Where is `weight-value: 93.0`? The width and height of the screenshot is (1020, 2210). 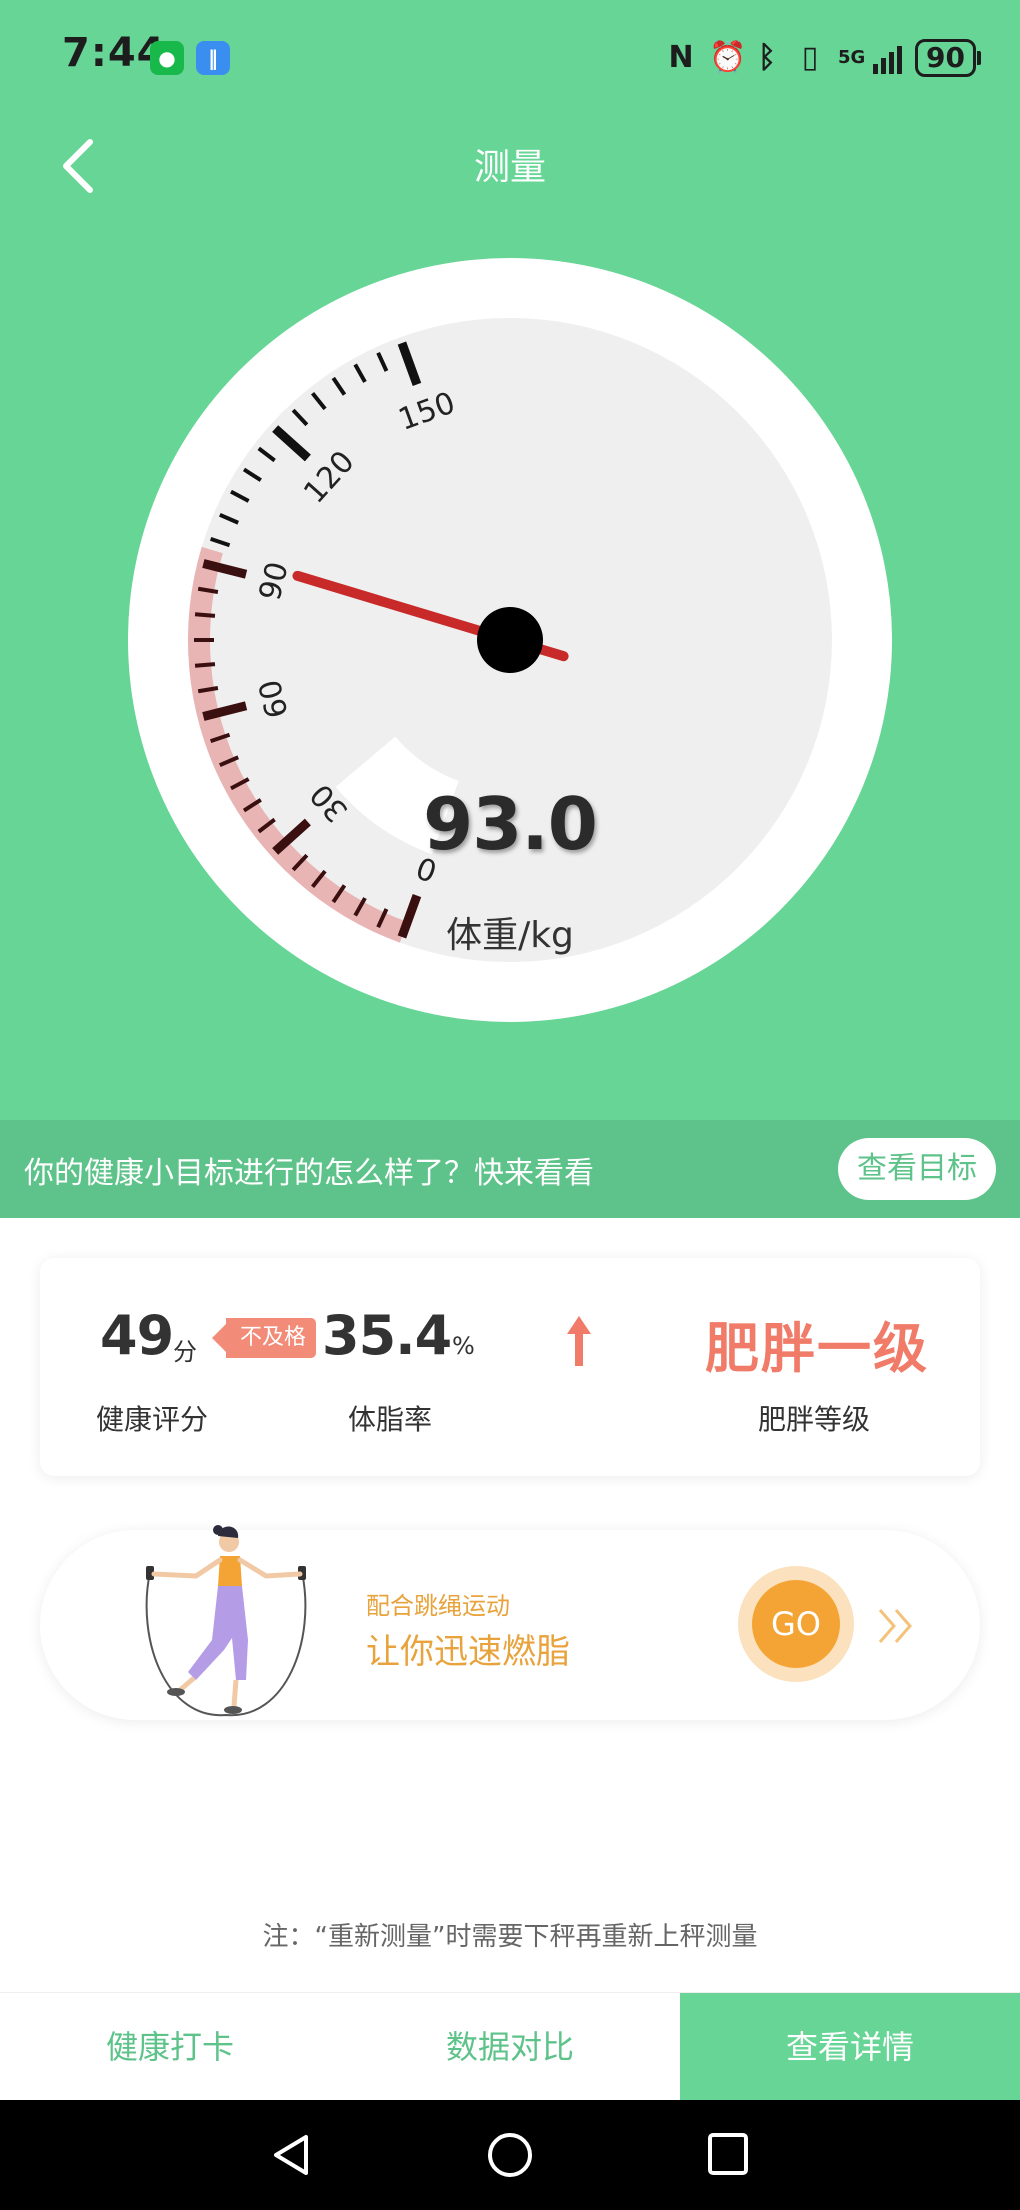
weight-value: 93.0 is located at coordinates (510, 824).